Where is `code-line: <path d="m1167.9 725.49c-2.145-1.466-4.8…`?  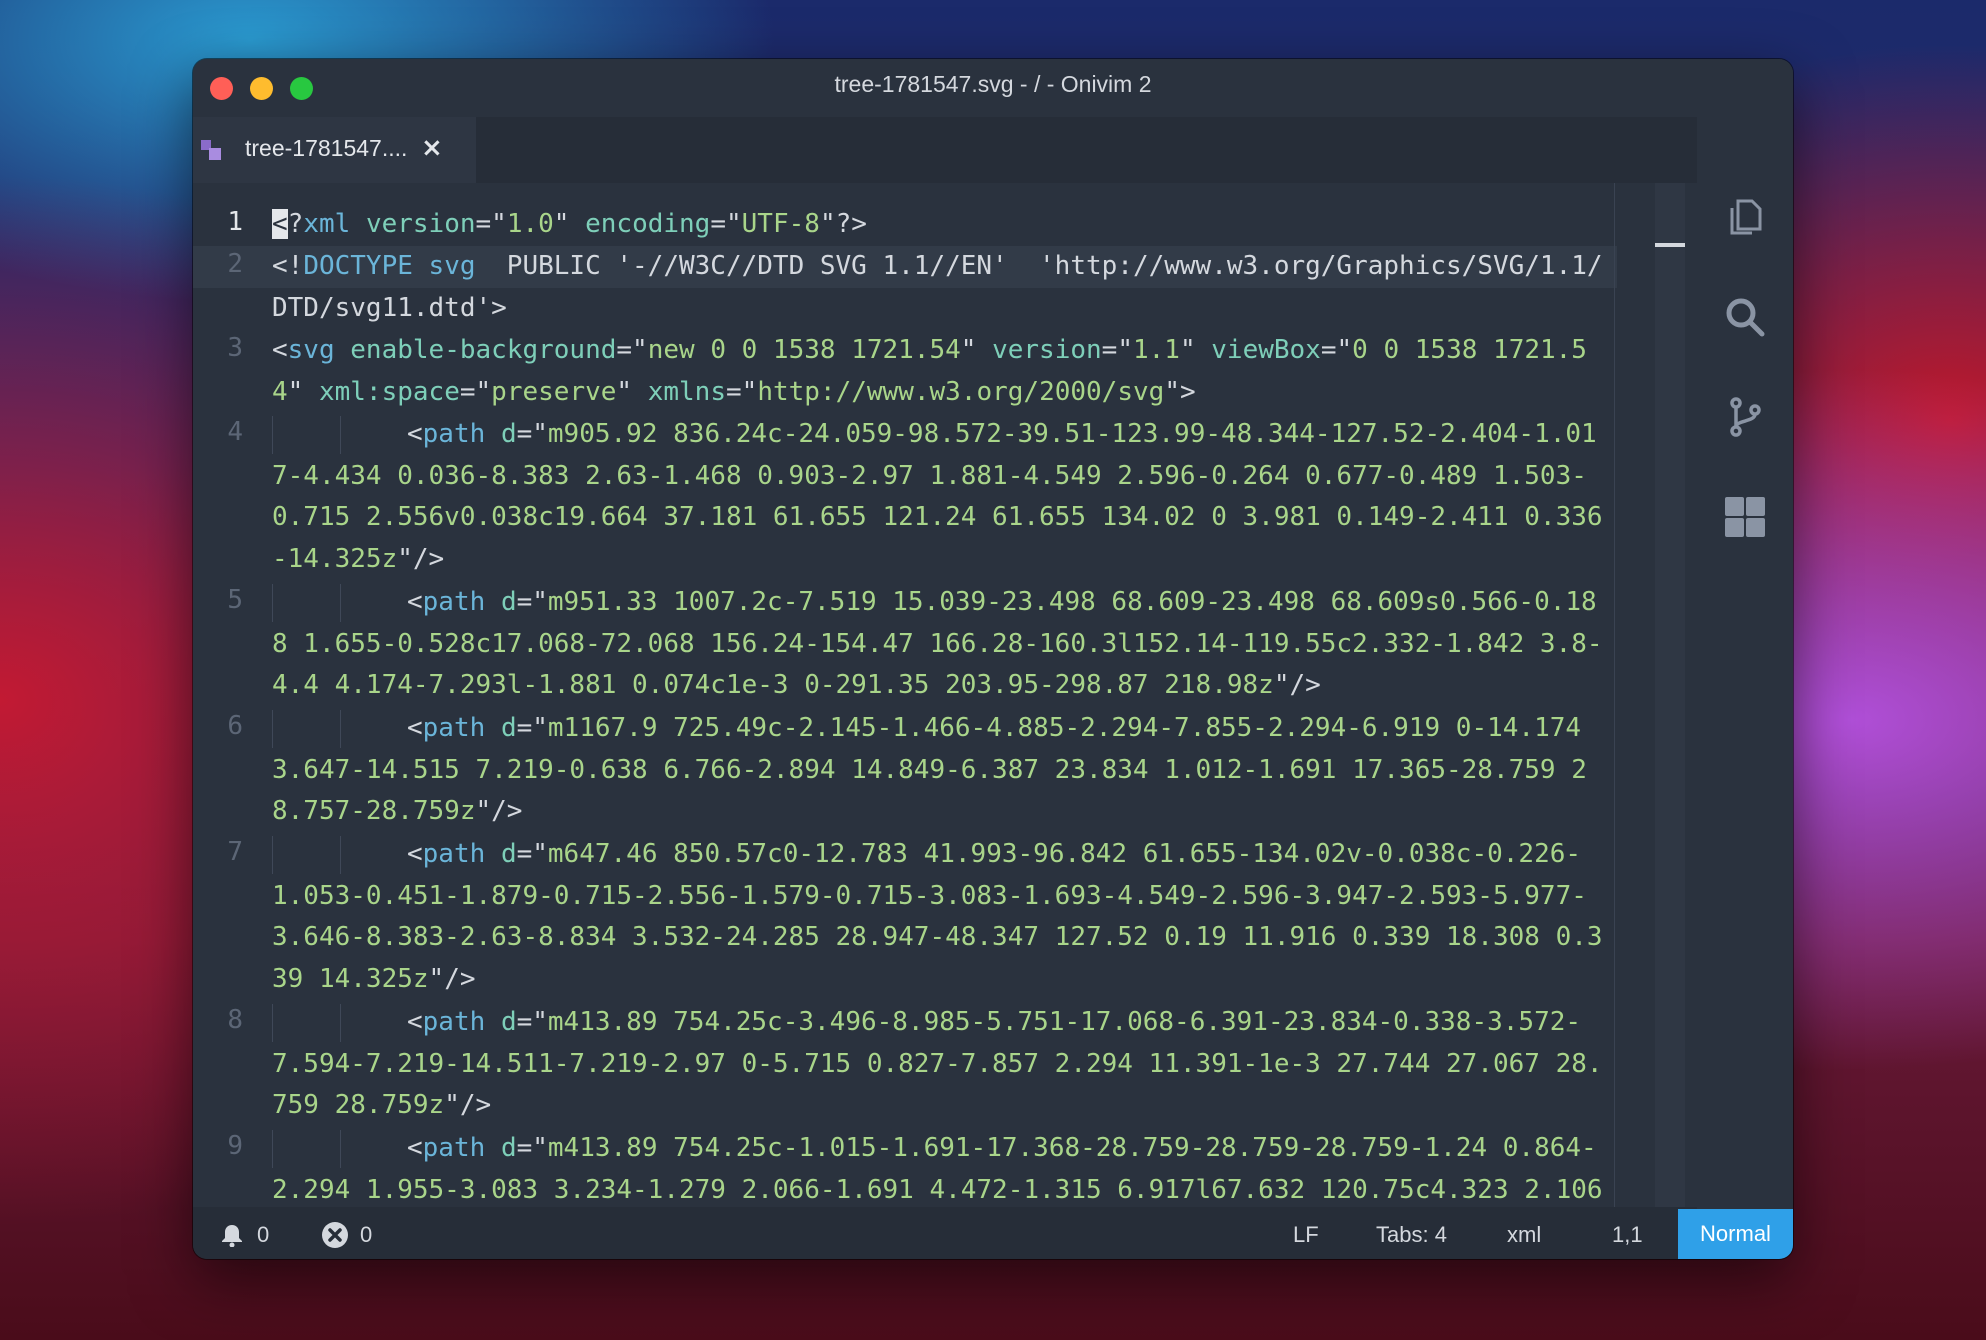
code-line: <path d="m1167.9 725.49c-2.145-1.466-4.8… is located at coordinates (942, 770).